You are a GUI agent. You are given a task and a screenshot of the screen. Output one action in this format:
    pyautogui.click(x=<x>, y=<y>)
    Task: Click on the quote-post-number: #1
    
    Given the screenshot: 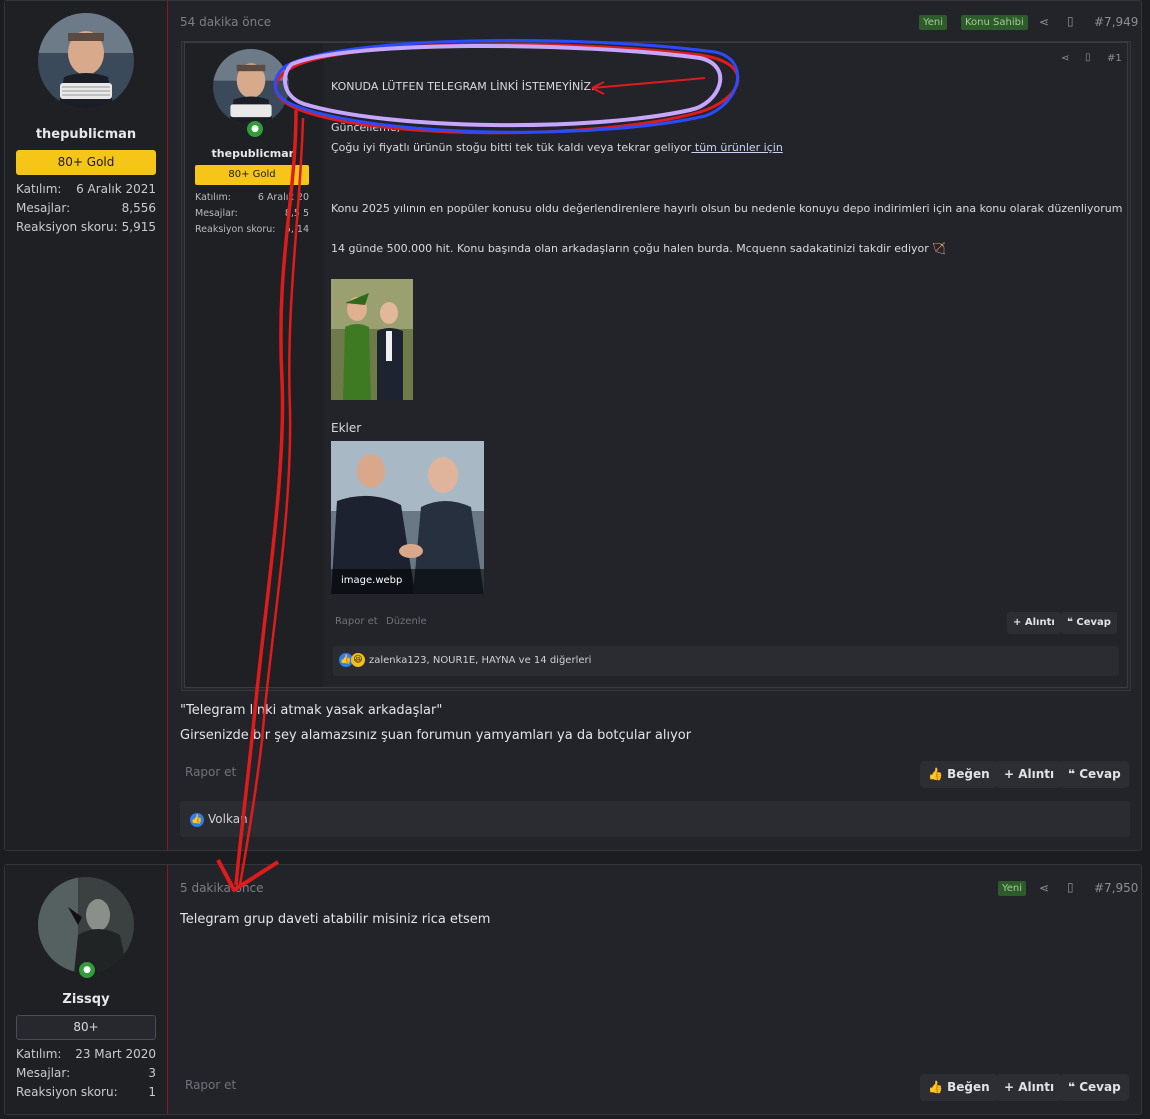 What is the action you would take?
    pyautogui.click(x=1114, y=58)
    